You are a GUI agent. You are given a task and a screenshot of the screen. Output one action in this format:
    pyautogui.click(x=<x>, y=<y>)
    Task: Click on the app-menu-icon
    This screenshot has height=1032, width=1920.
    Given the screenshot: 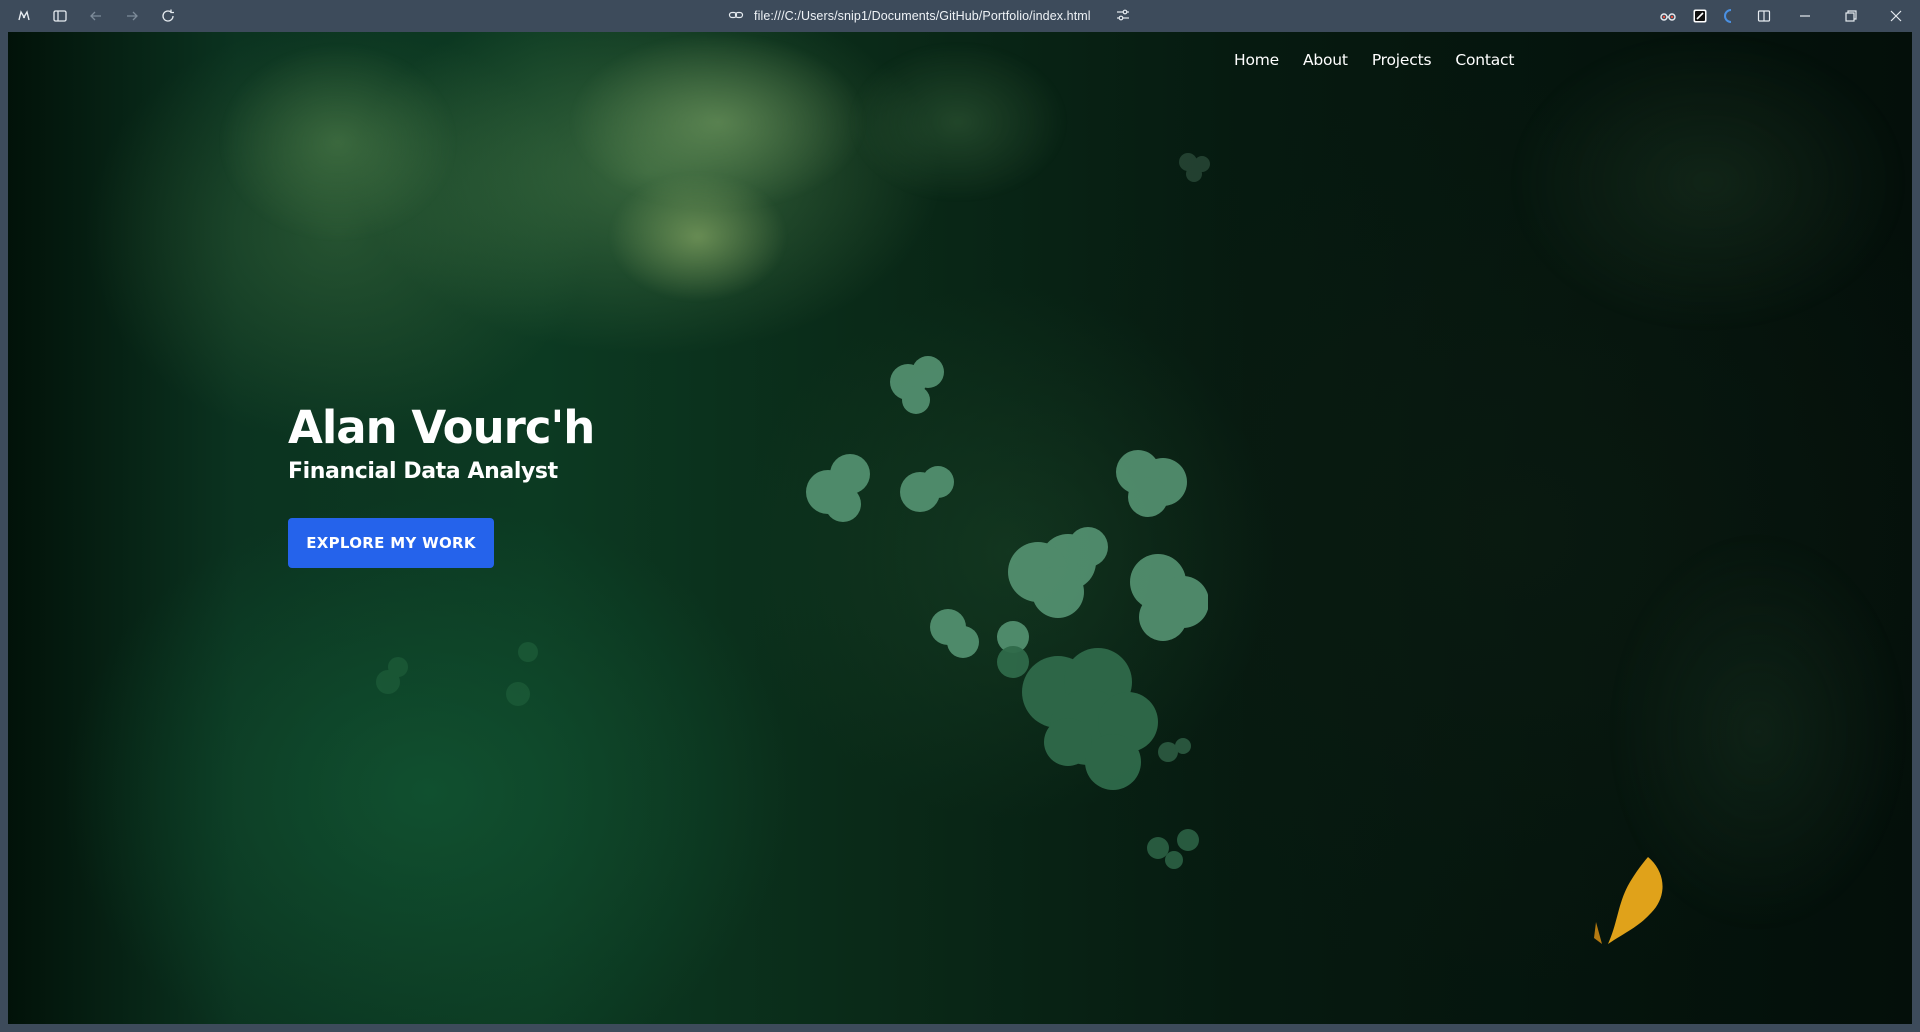 What is the action you would take?
    pyautogui.click(x=24, y=16)
    